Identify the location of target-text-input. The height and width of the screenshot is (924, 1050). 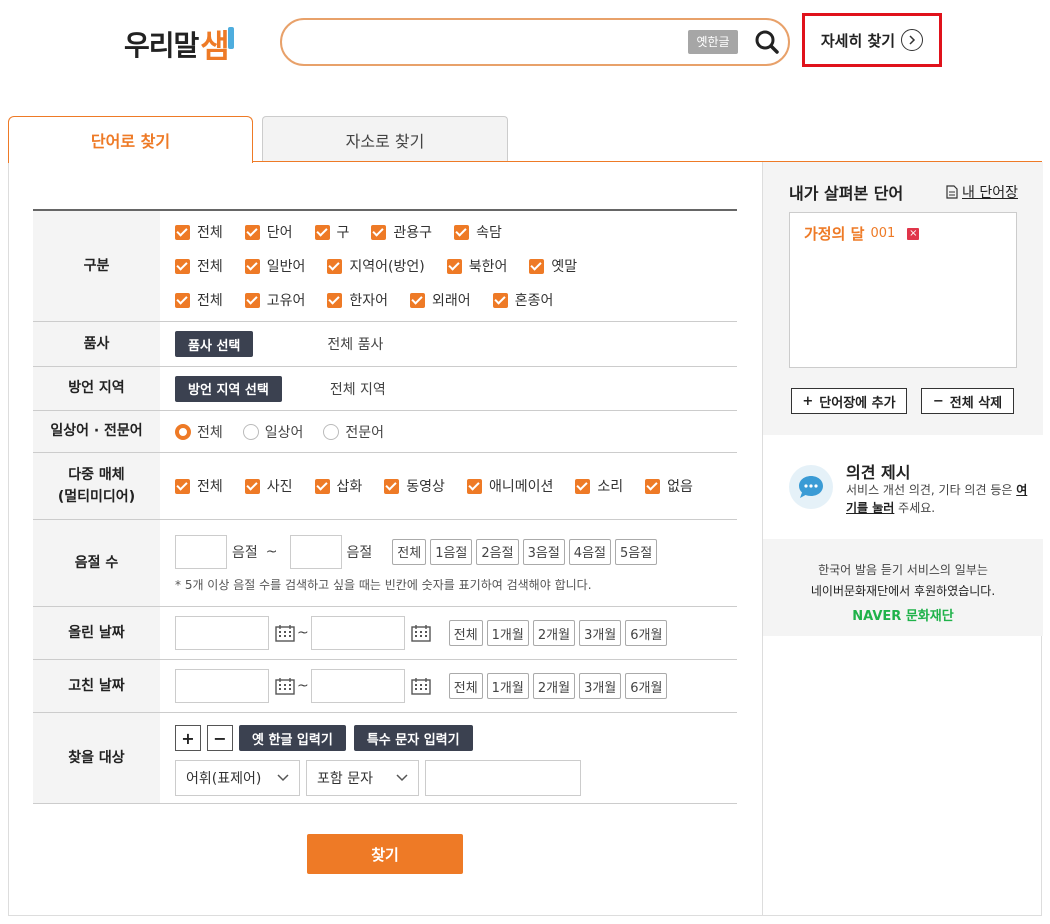
(503, 778).